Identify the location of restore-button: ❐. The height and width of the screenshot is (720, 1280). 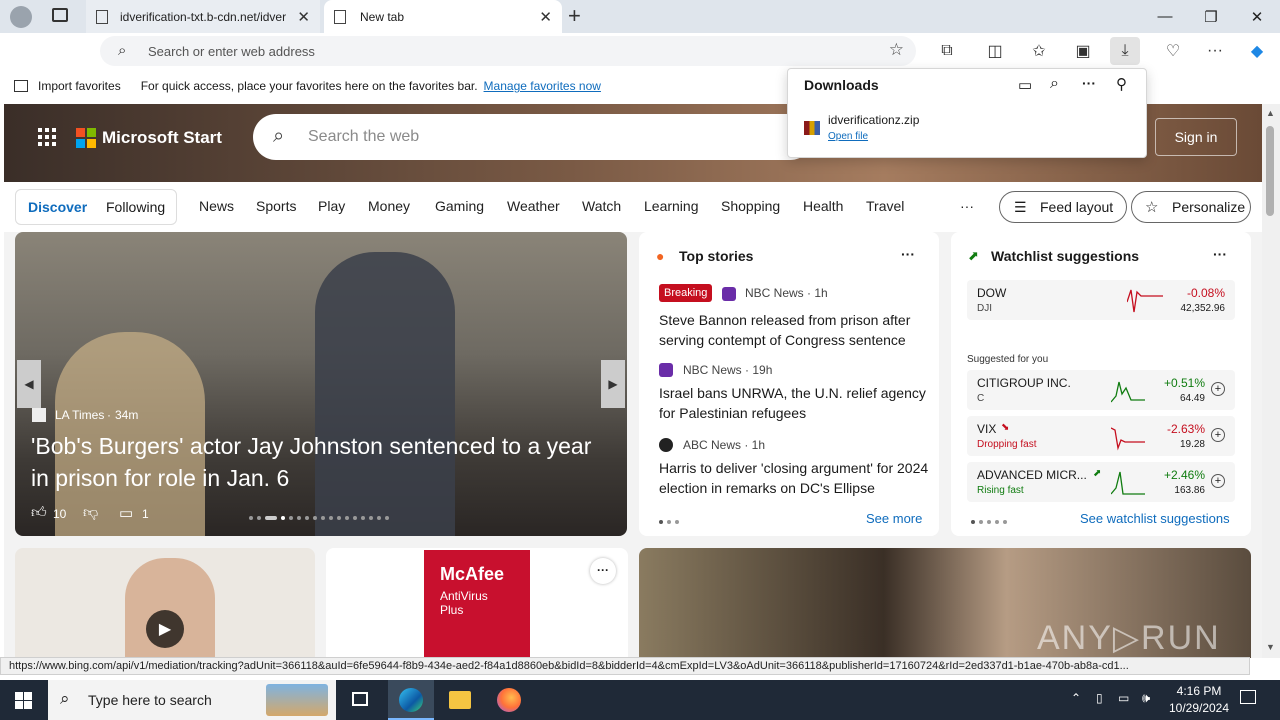
(1211, 16).